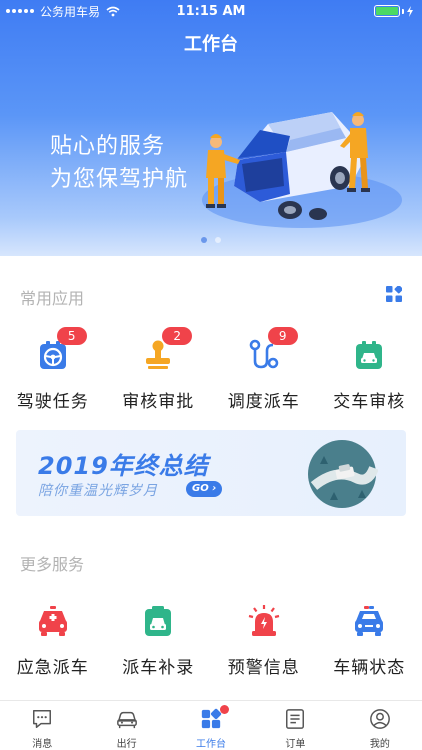 Image resolution: width=422 pixels, height=750 pixels. What do you see at coordinates (159, 369) in the screenshot?
I see `app-review-approval: 2 审核审批` at bounding box center [159, 369].